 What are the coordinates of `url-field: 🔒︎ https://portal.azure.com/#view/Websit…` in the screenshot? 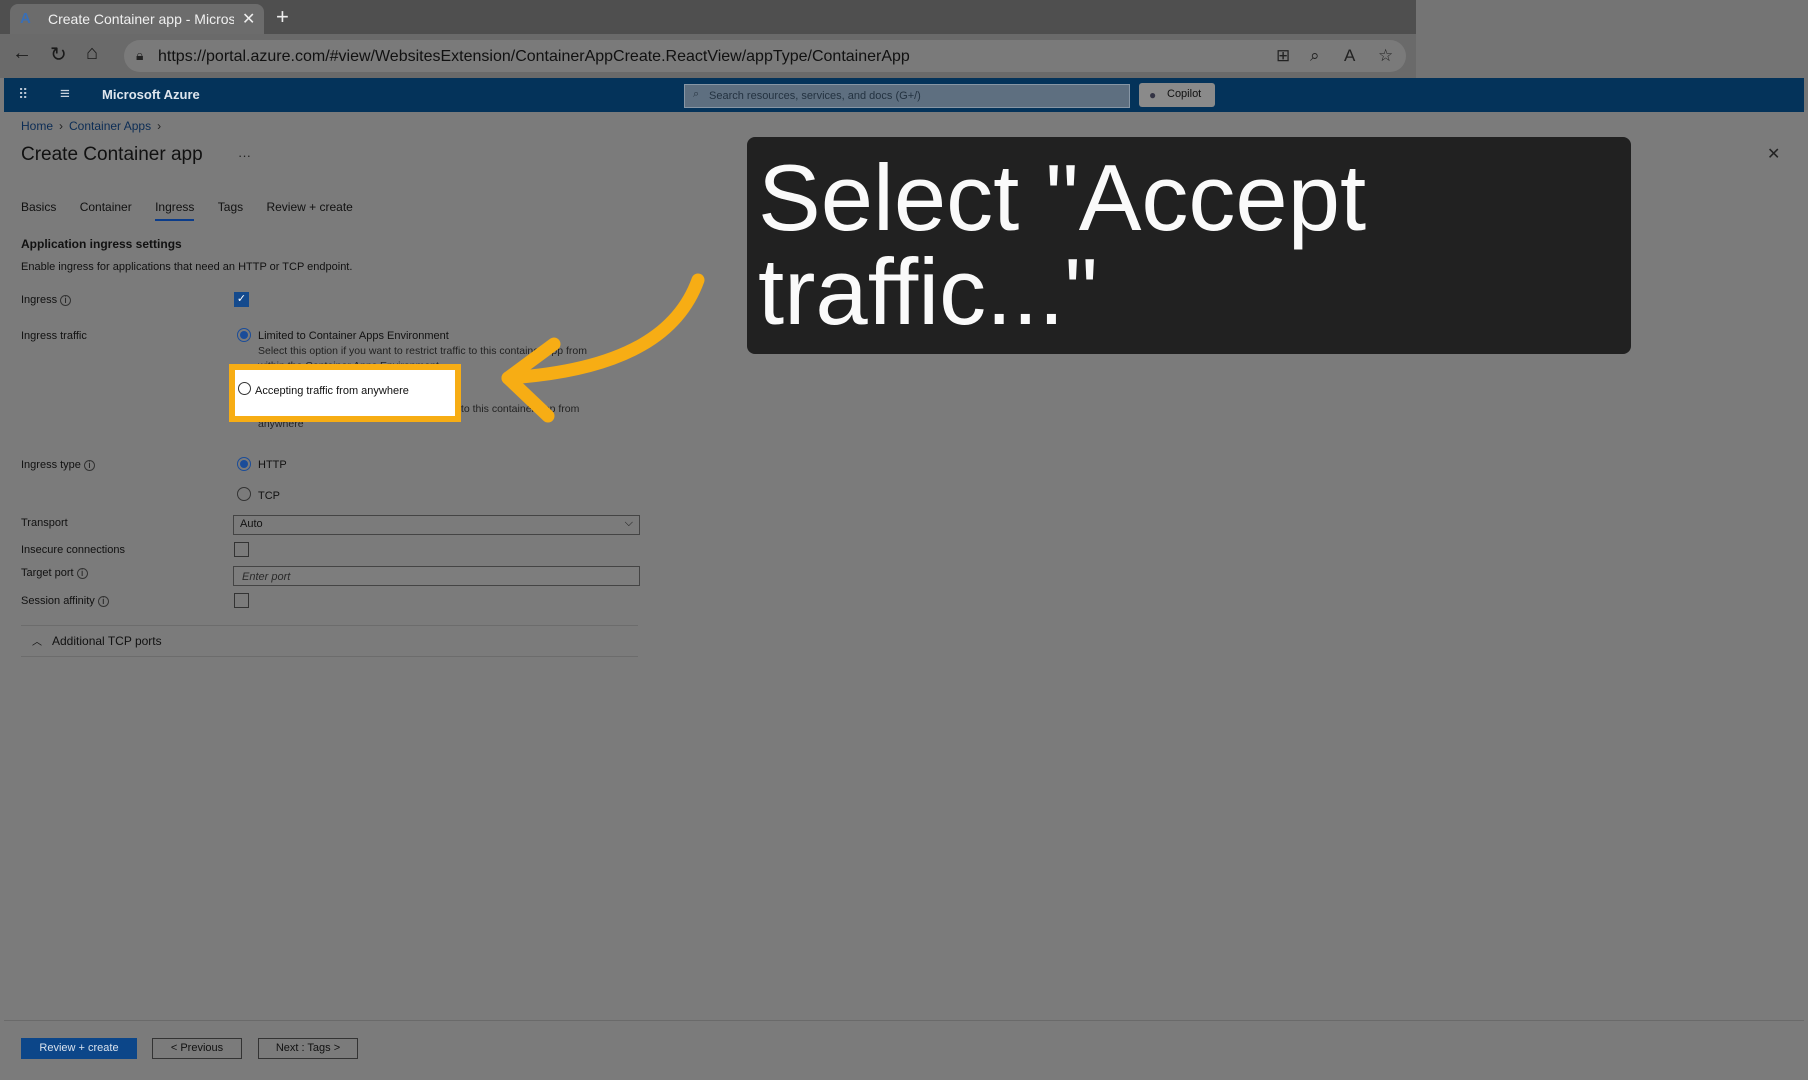 It's located at (765, 56).